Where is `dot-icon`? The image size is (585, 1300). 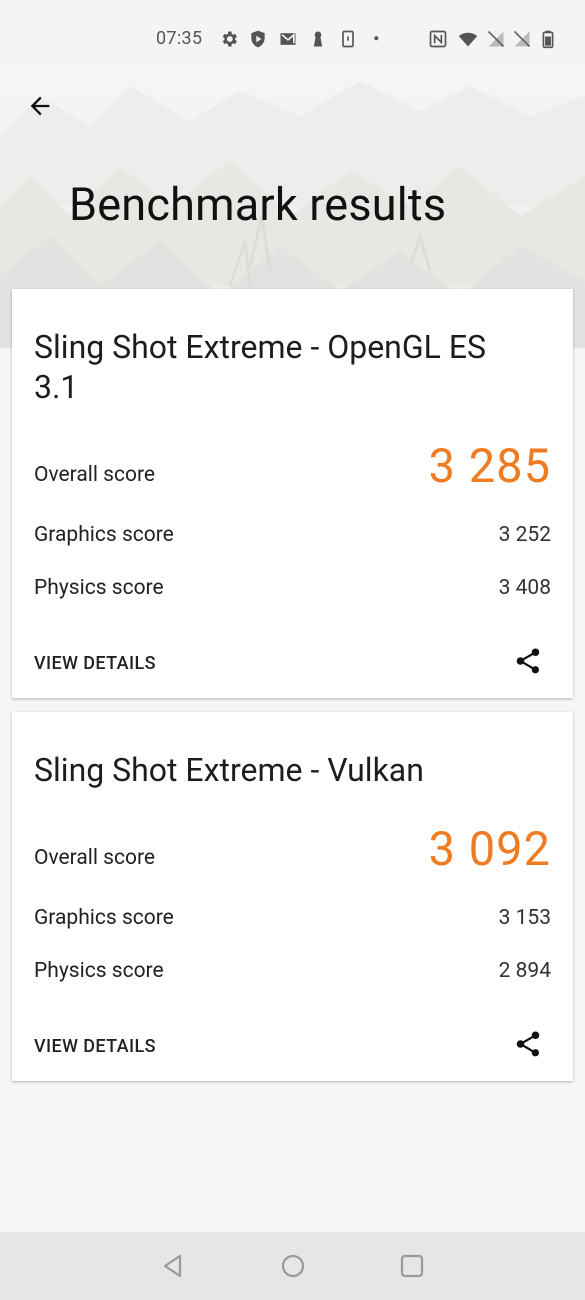 dot-icon is located at coordinates (378, 39).